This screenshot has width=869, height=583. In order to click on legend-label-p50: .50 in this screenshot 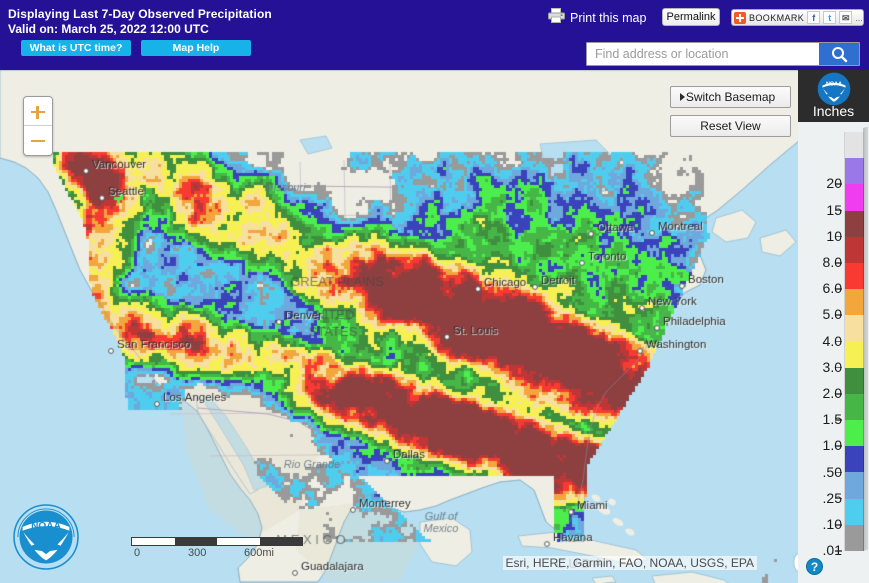, I will do `click(832, 471)`.